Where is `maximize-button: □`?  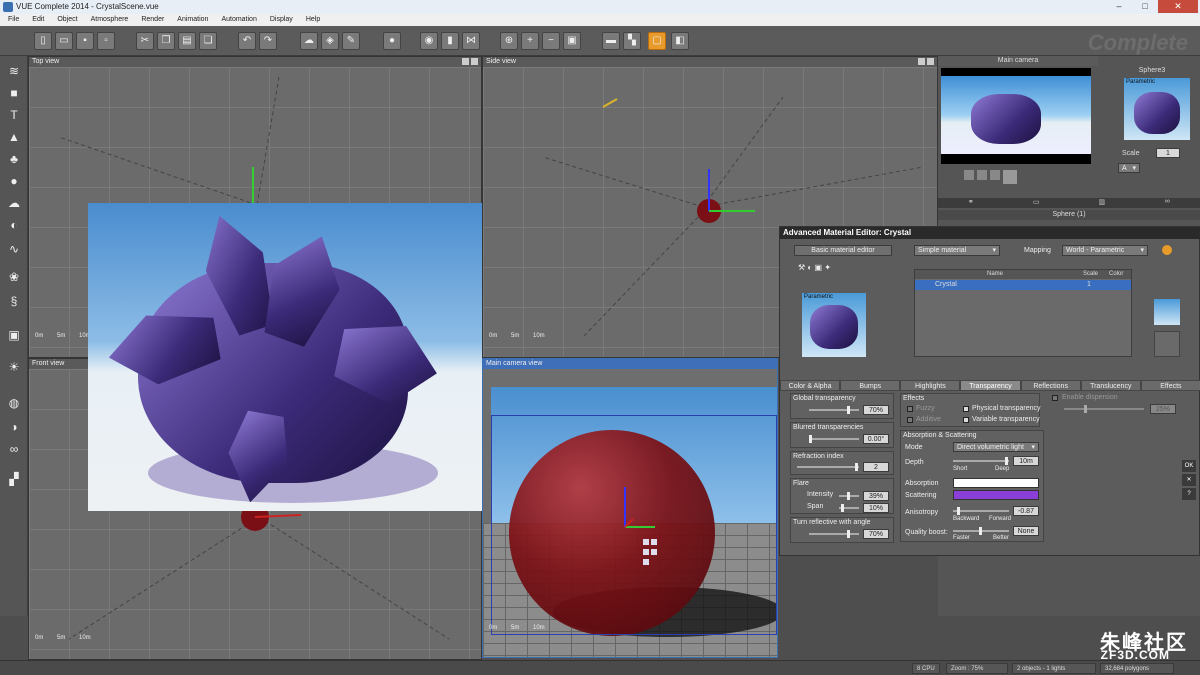 maximize-button: □ is located at coordinates (1145, 6).